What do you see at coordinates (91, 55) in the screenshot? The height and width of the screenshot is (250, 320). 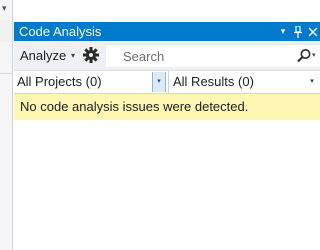 I see `gear-icon` at bounding box center [91, 55].